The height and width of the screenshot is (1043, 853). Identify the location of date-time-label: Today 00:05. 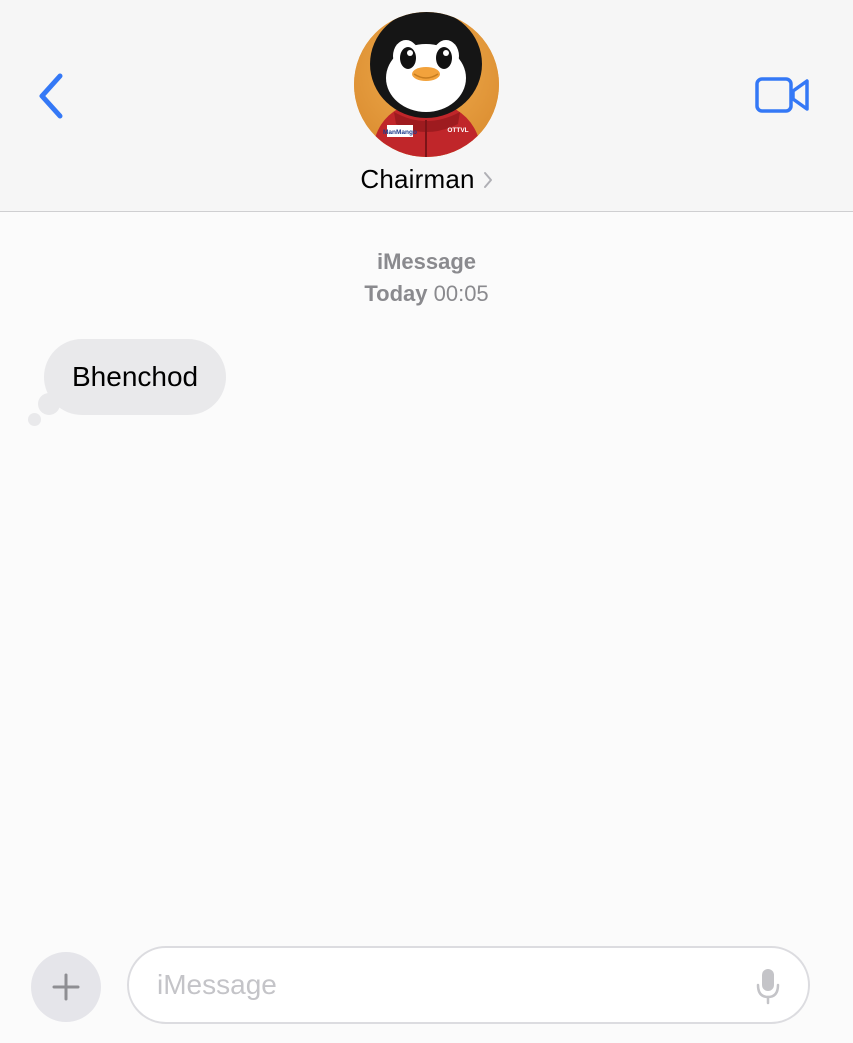
(426, 294).